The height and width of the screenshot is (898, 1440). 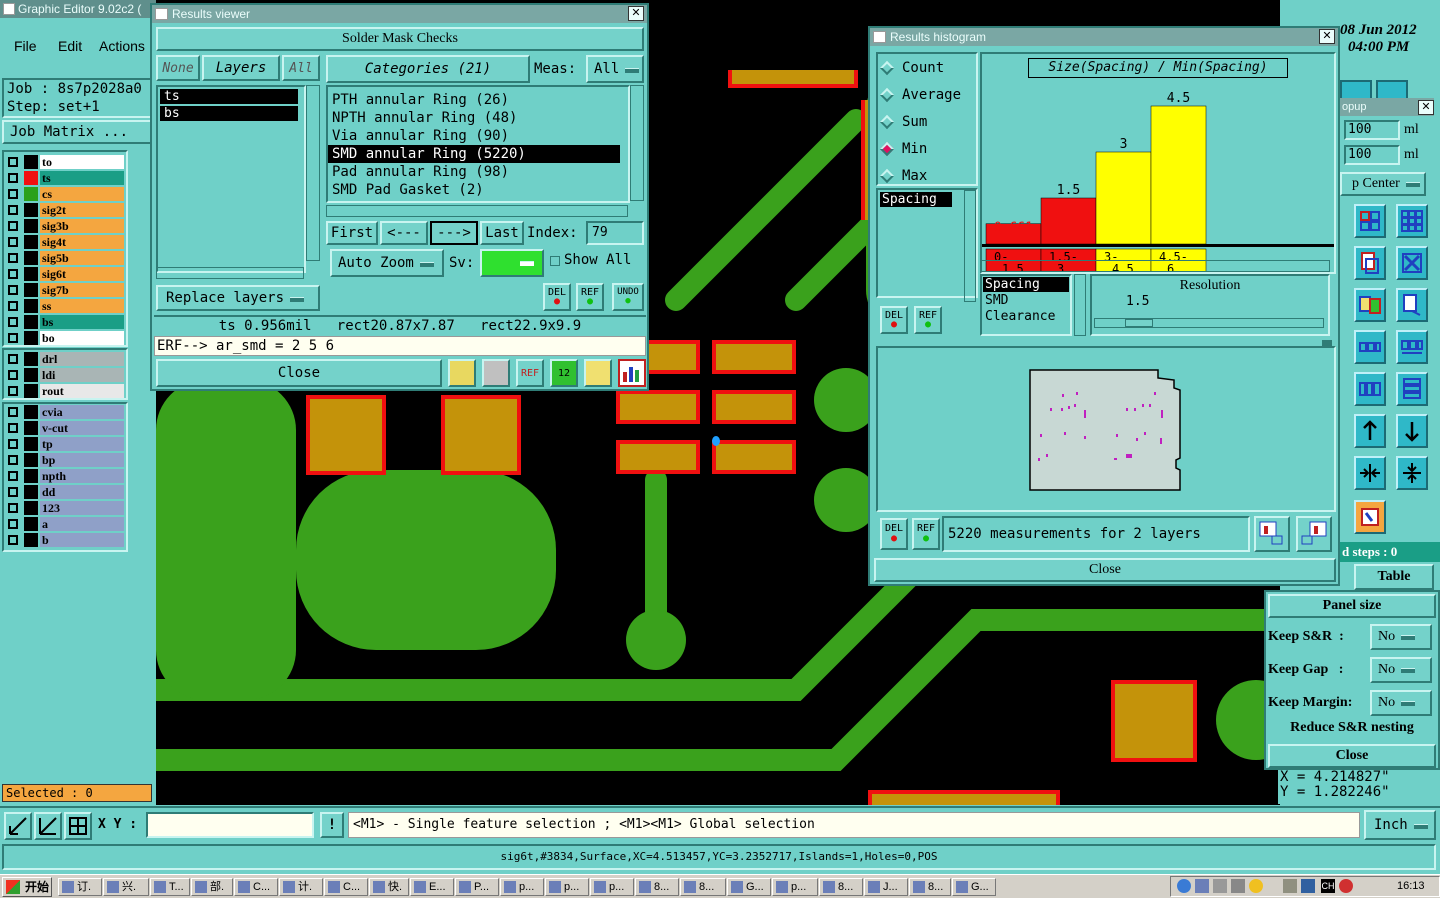 What do you see at coordinates (238, 298) in the screenshot?
I see `replace-layers-dropdown: Replace layers` at bounding box center [238, 298].